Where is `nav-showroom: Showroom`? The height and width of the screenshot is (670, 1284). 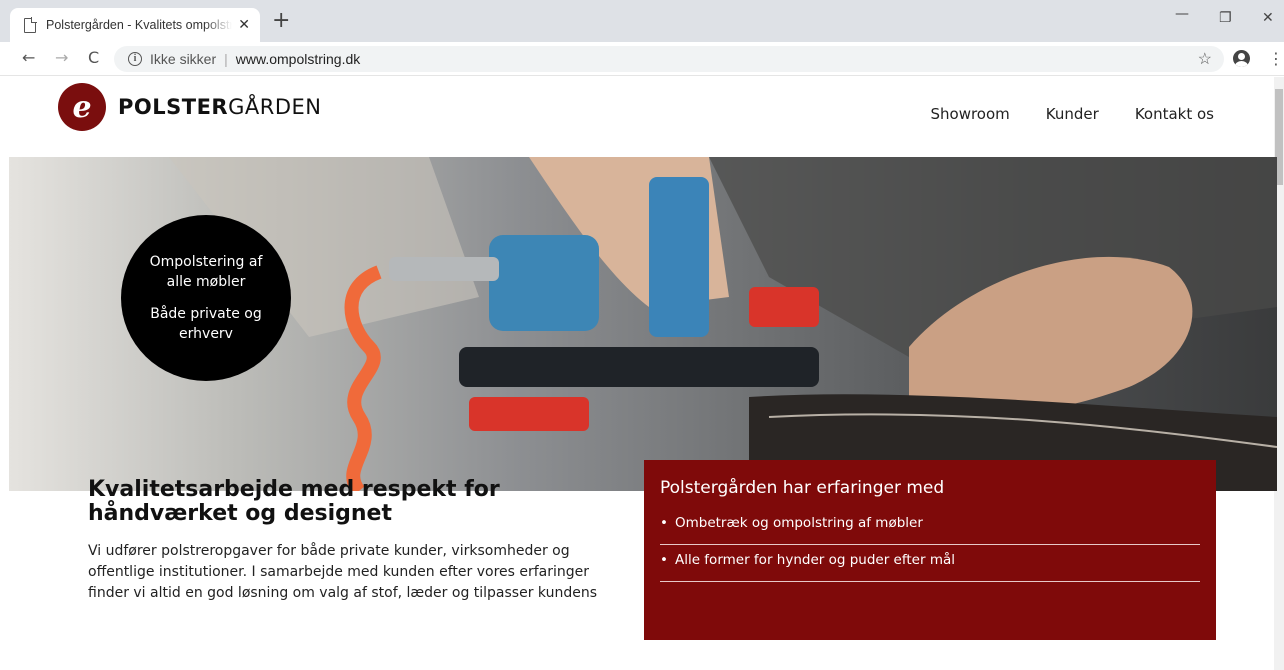 nav-showroom: Showroom is located at coordinates (970, 114).